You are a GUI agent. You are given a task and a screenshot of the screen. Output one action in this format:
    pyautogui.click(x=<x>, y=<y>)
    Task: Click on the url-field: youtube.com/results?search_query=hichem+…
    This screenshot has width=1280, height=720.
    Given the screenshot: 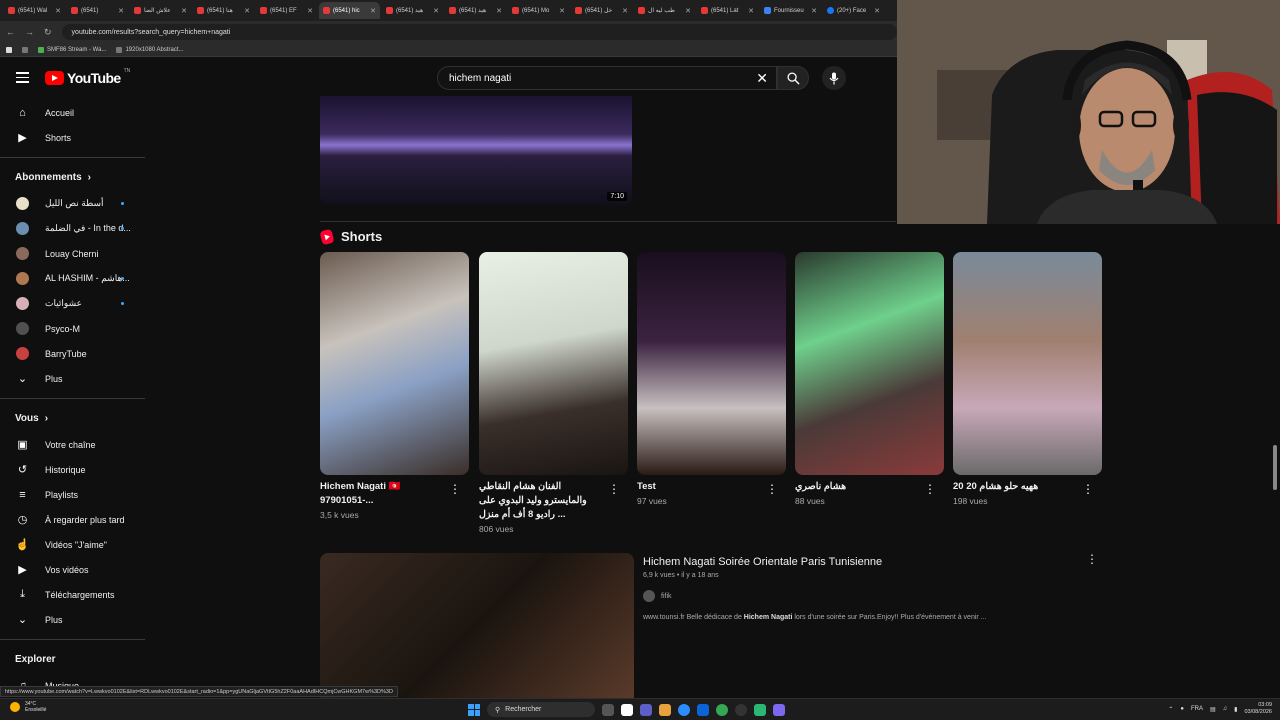 What is the action you would take?
    pyautogui.click(x=479, y=32)
    